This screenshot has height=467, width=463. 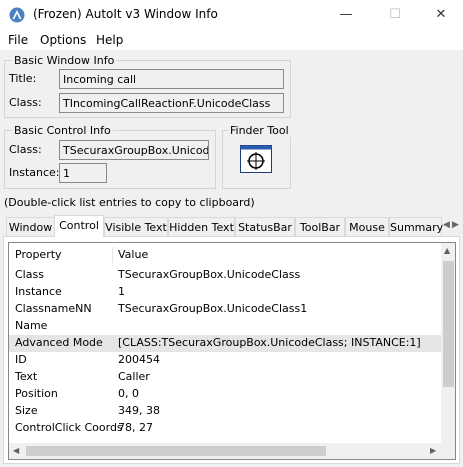 What do you see at coordinates (225, 394) in the screenshot?
I see `list-item: Position 0, 0` at bounding box center [225, 394].